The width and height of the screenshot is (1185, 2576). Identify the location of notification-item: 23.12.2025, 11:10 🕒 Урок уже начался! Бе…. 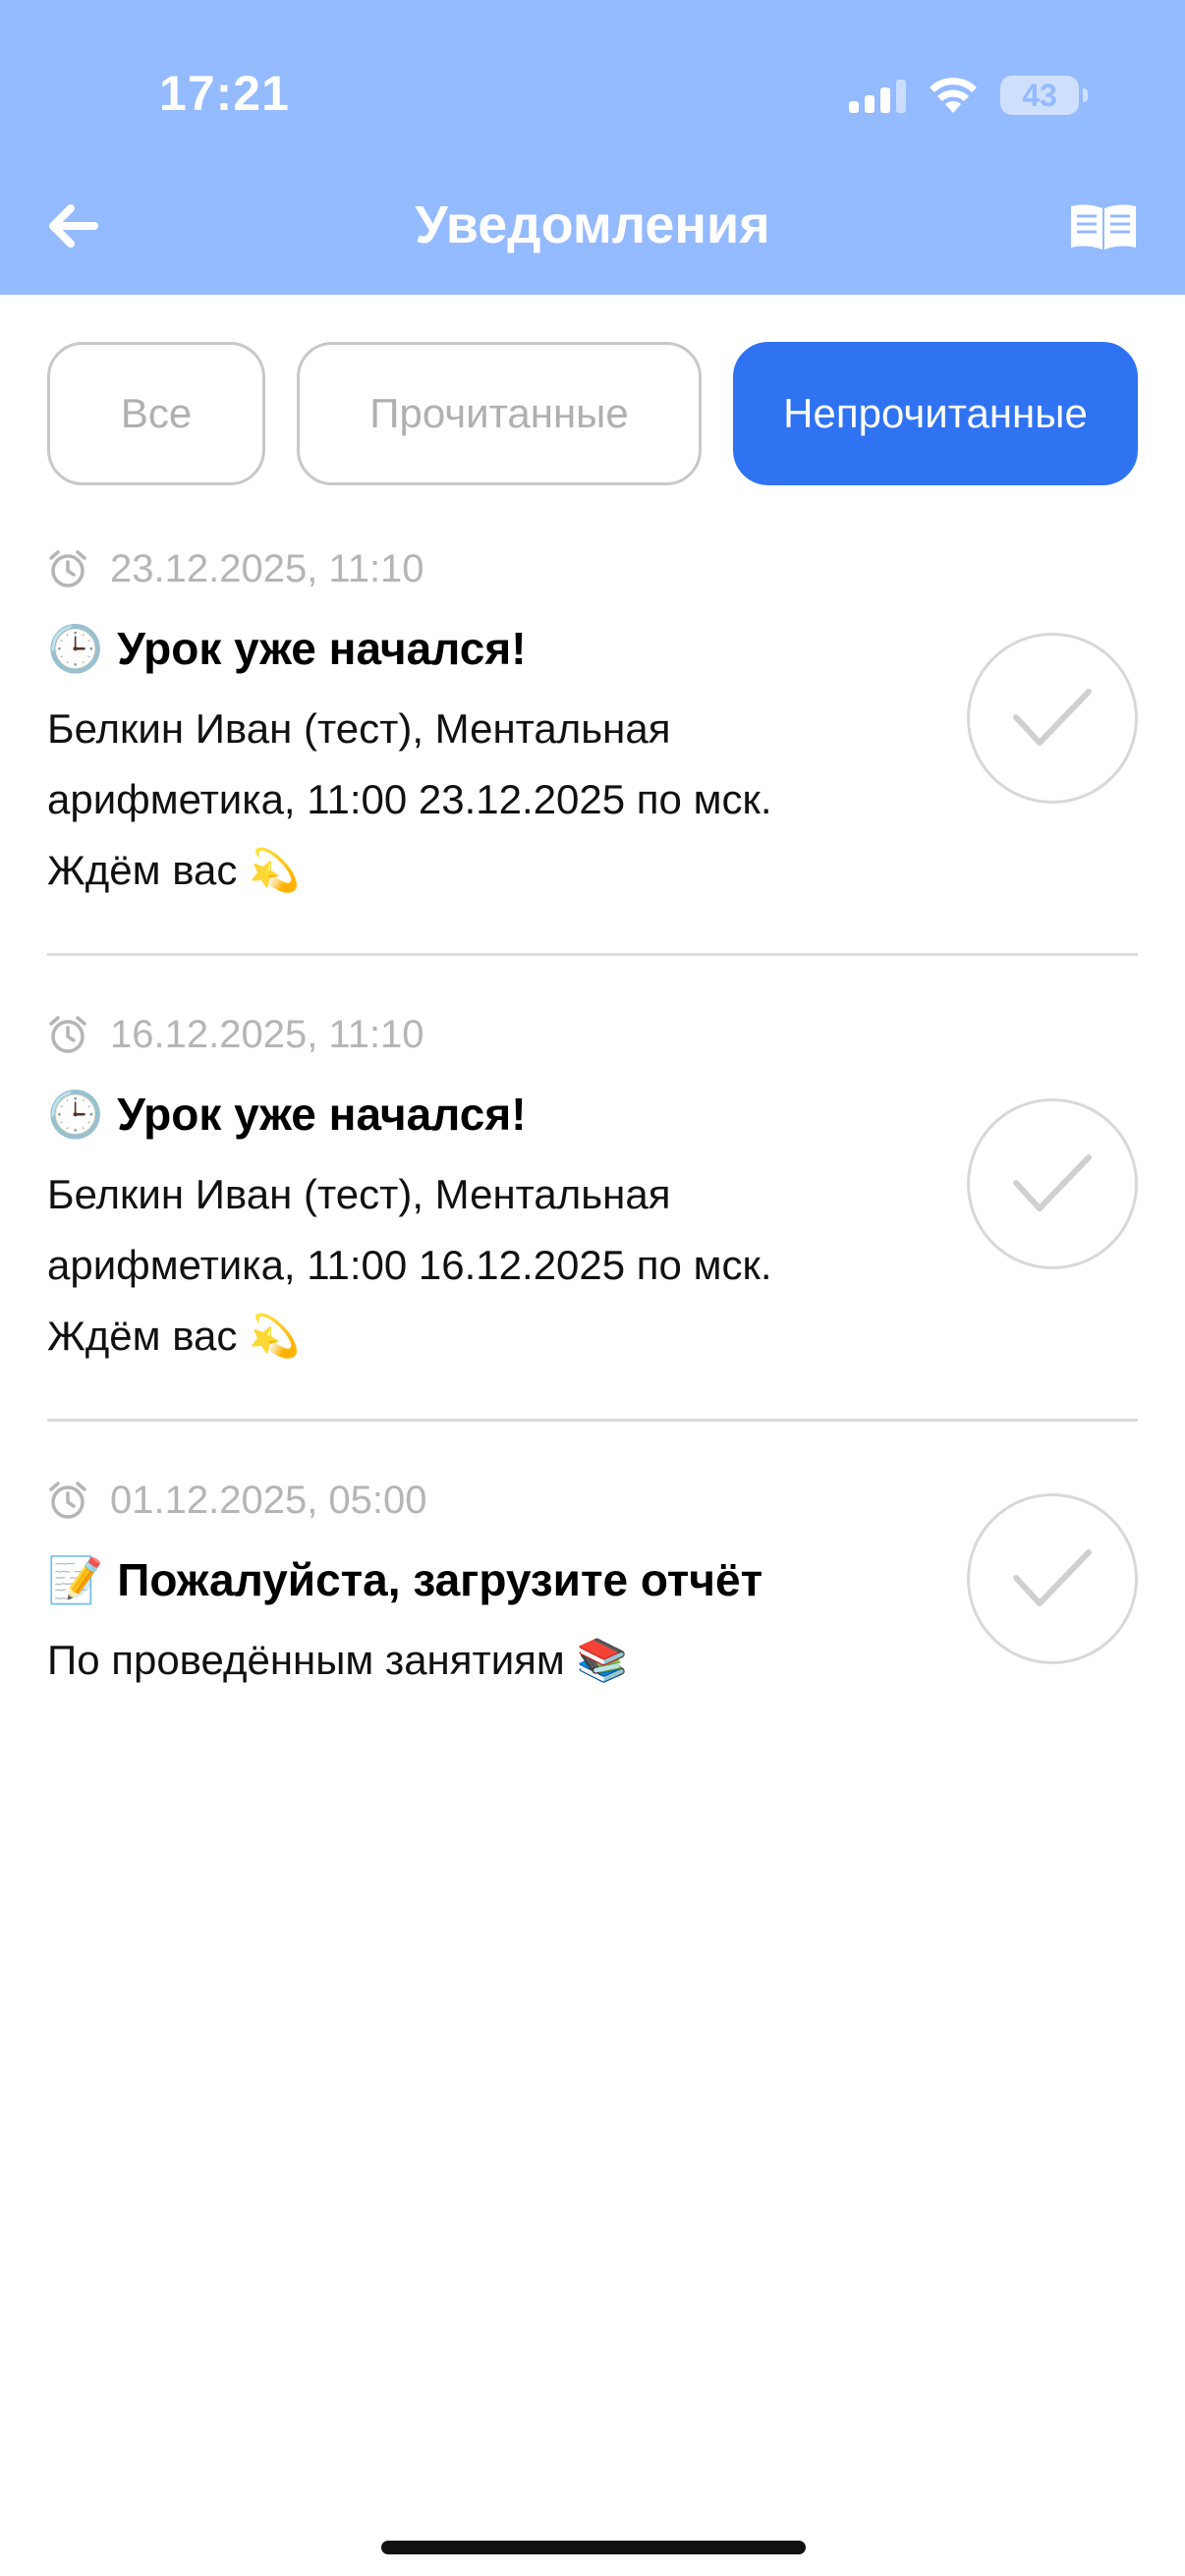
(592, 725).